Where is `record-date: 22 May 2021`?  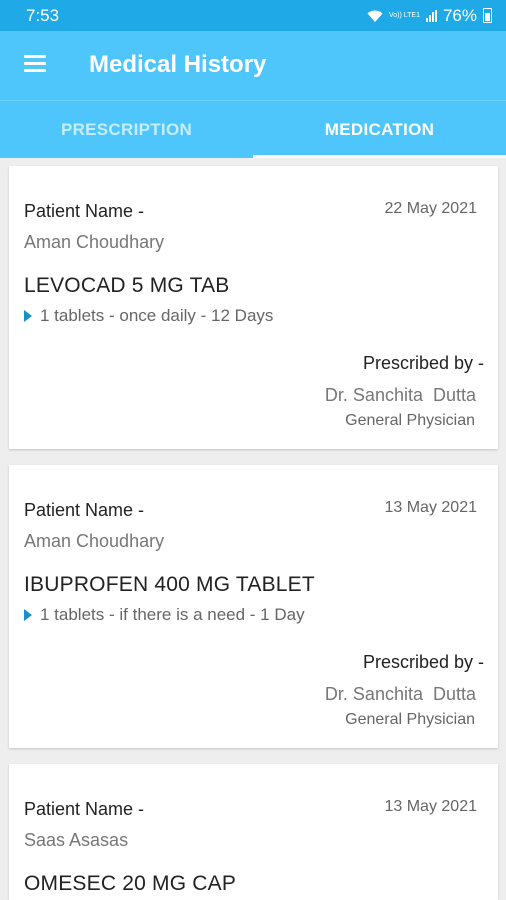 record-date: 22 May 2021 is located at coordinates (430, 208).